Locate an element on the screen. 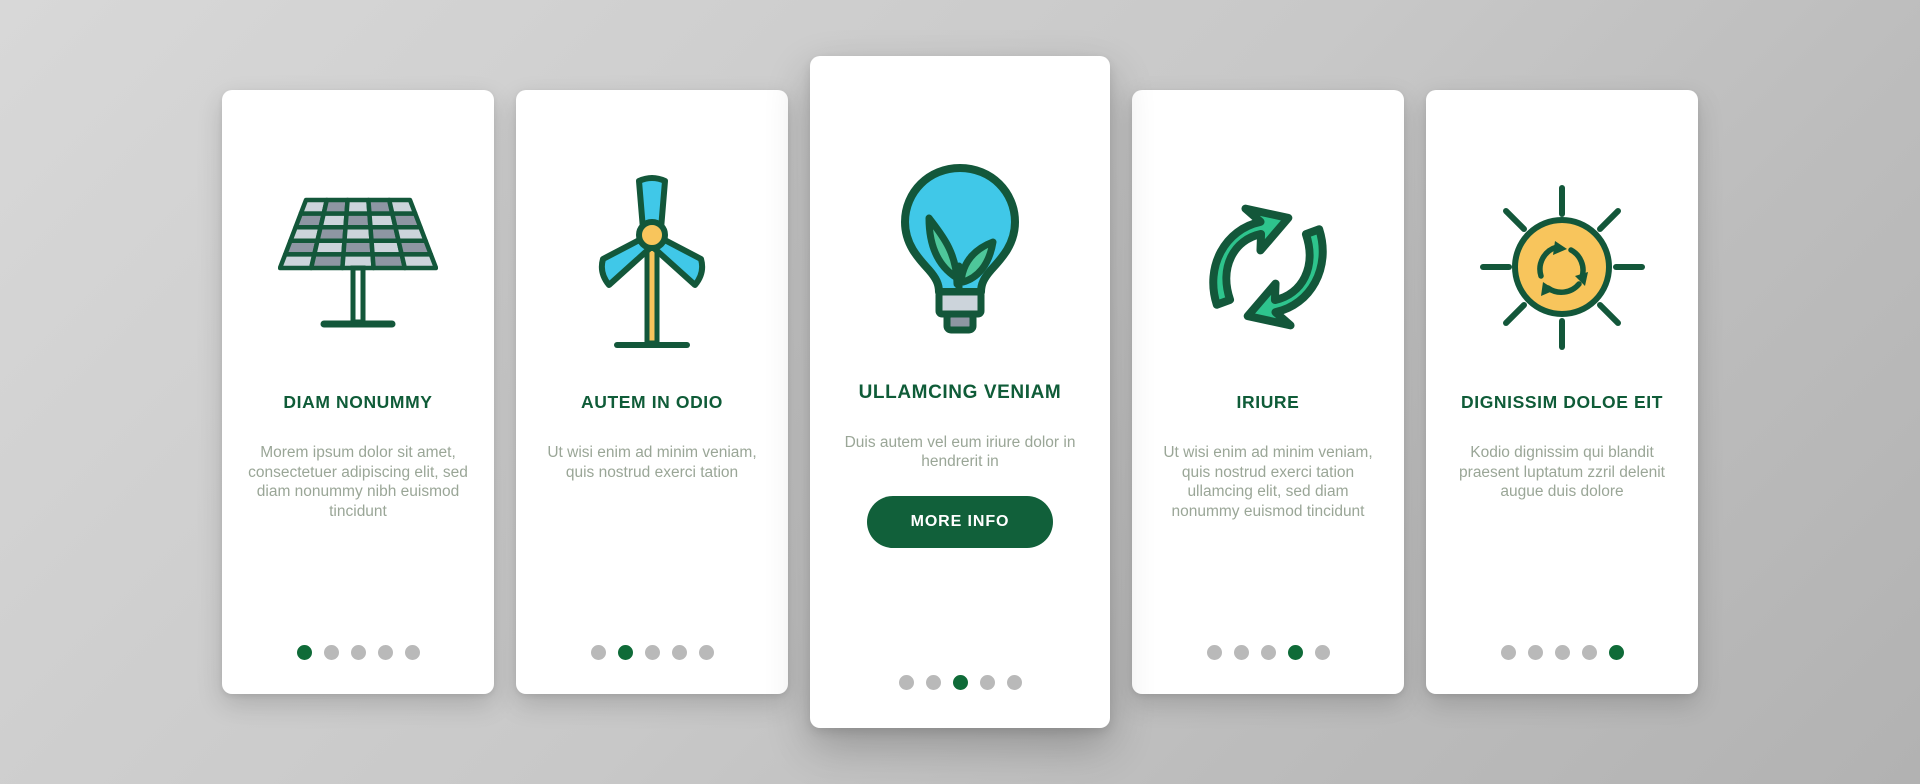 The height and width of the screenshot is (784, 1920). card-title: DIGNISSIM DOLOE EIT is located at coordinates (1562, 402).